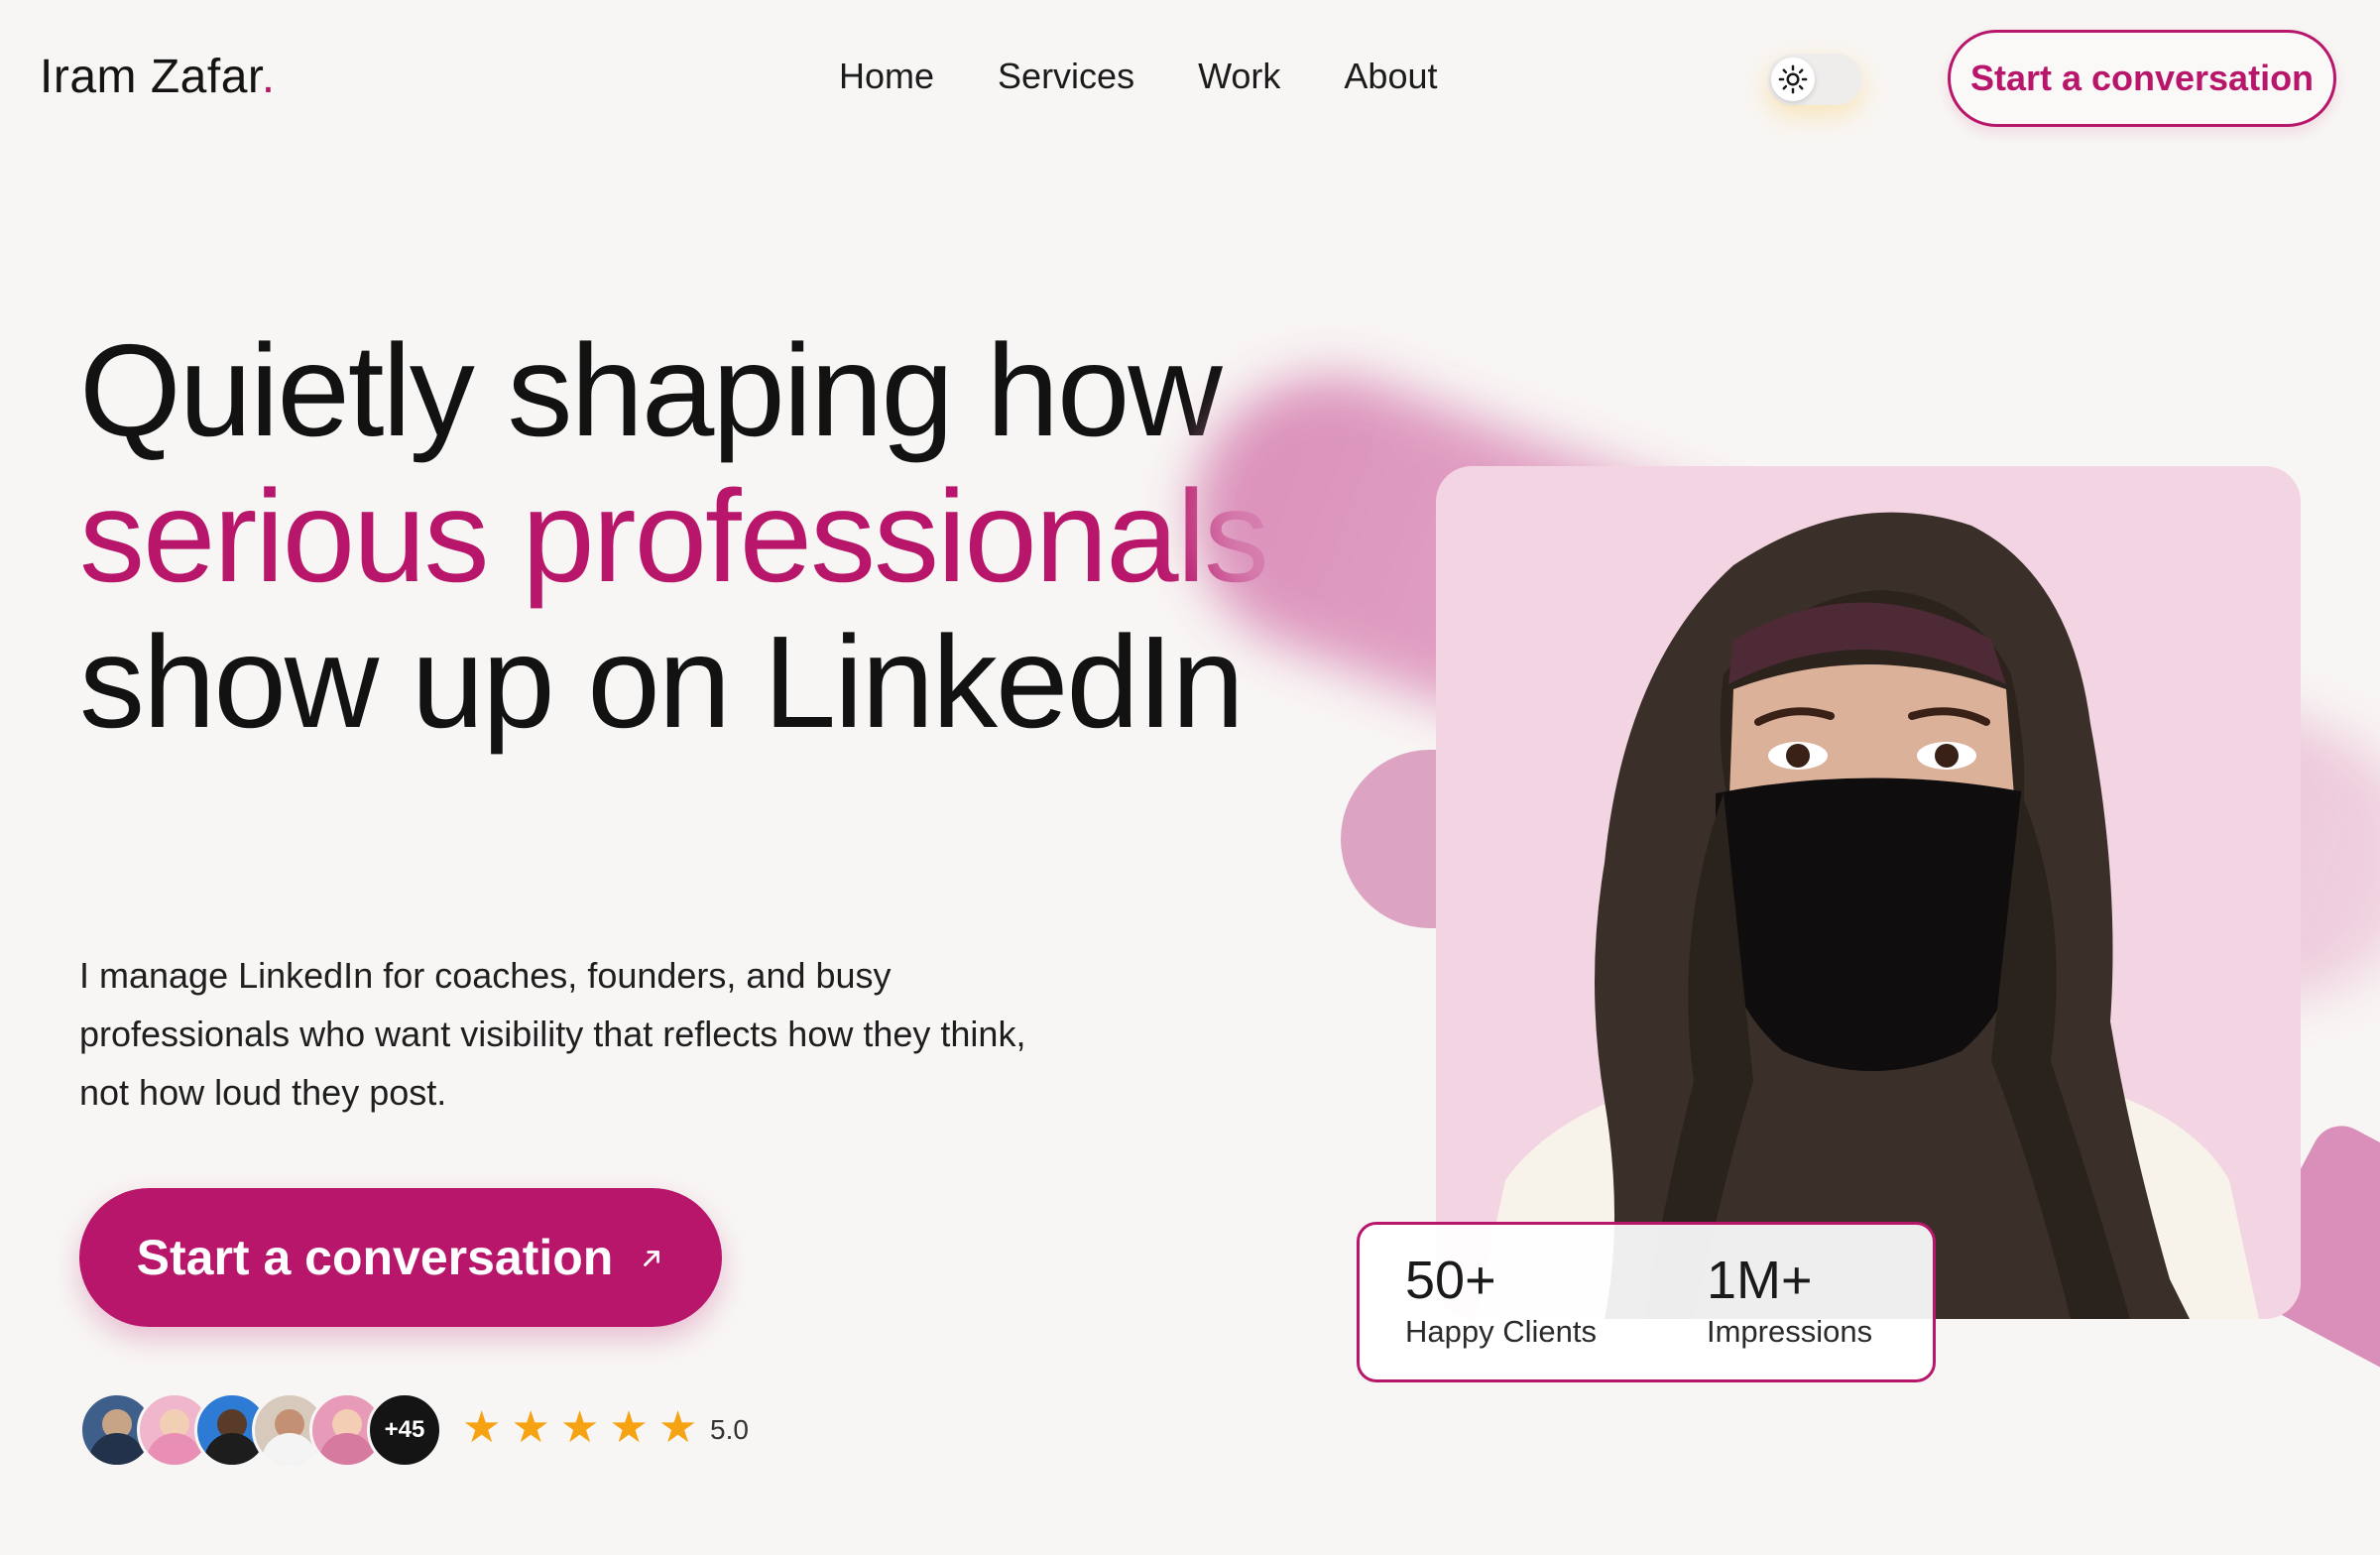 The width and height of the screenshot is (2380, 1555). Describe the element at coordinates (260, 1430) in the screenshot. I see `client-avatars: +45` at that location.